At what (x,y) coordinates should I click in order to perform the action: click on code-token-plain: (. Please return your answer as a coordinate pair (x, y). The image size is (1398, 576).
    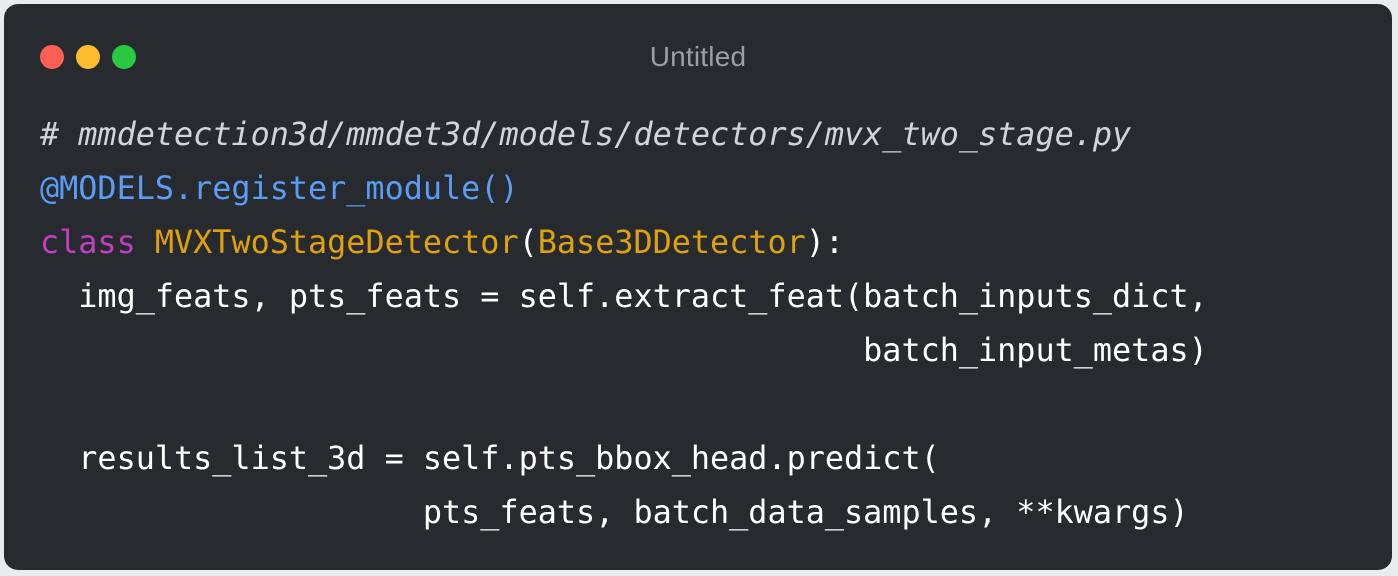
    Looking at the image, I should click on (528, 242).